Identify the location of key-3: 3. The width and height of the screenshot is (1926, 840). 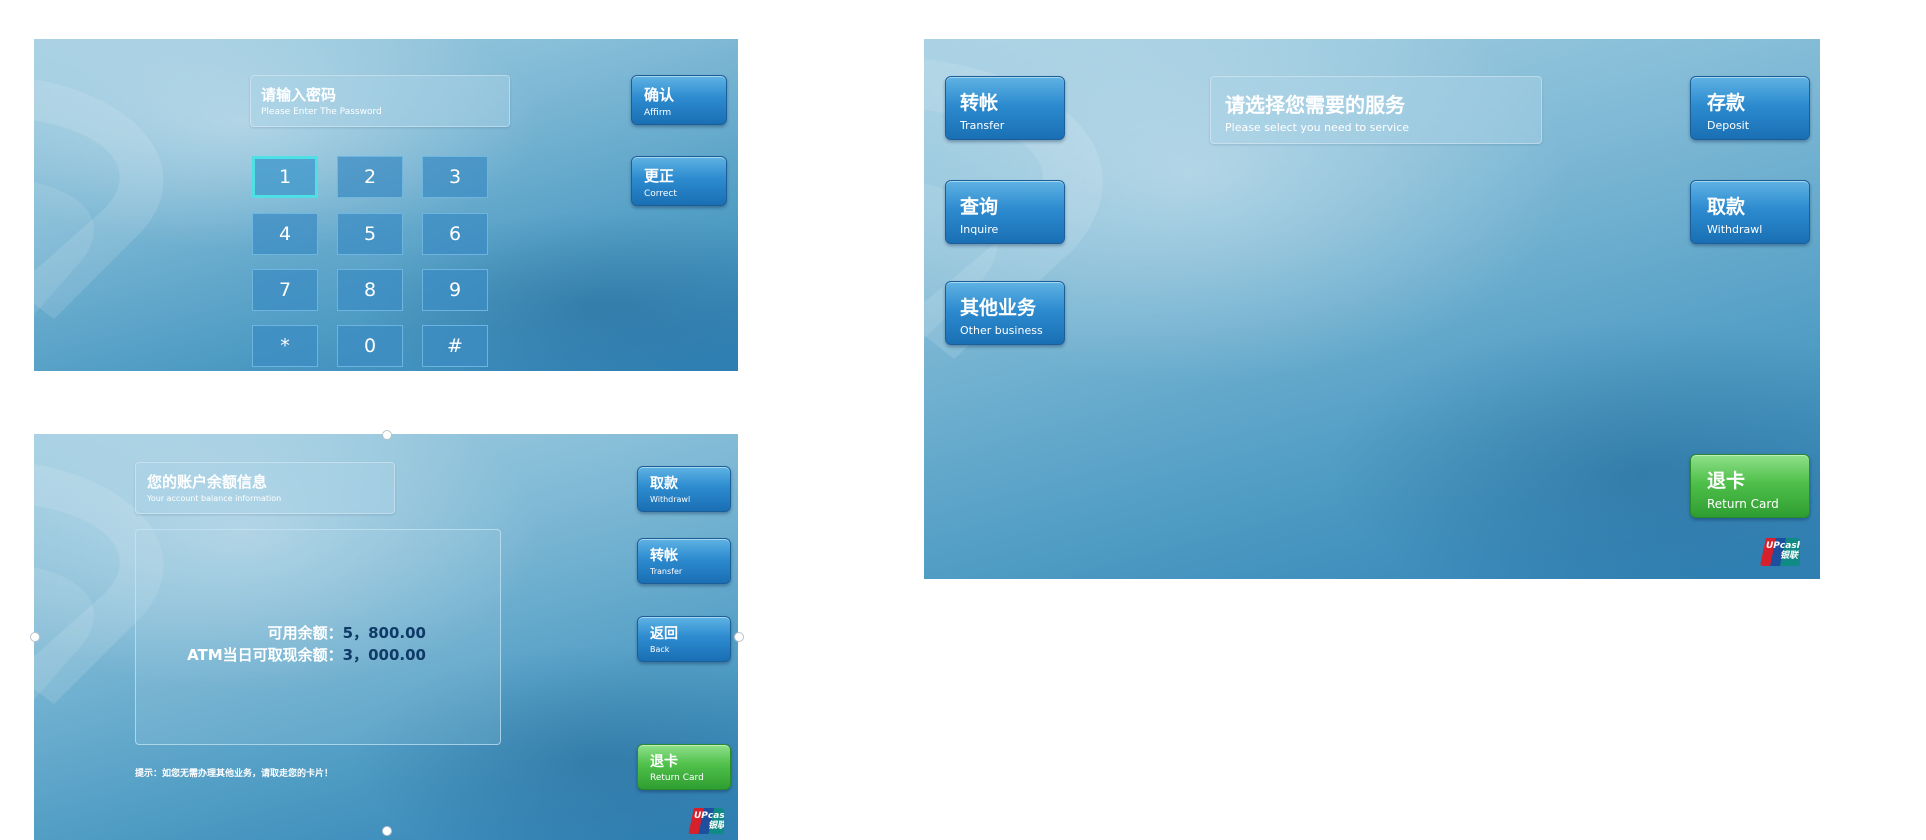
(455, 177).